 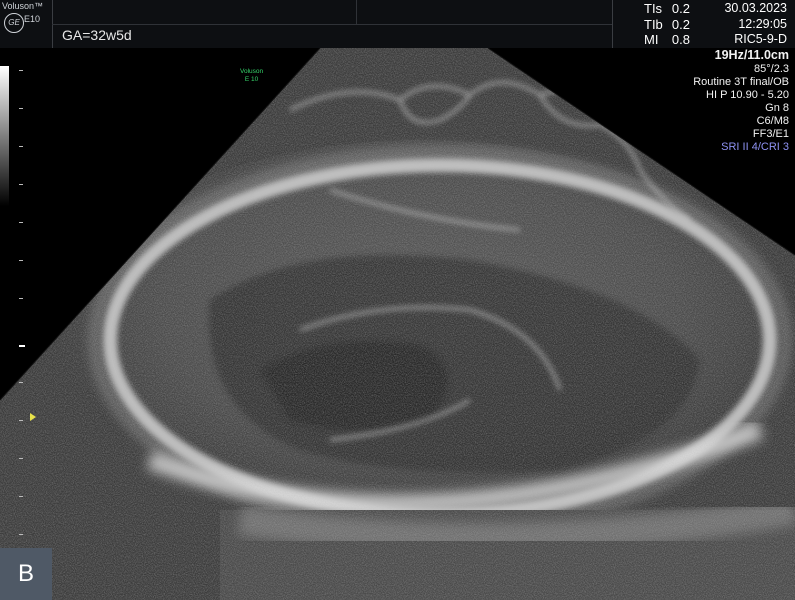 What do you see at coordinates (97, 35) in the screenshot?
I see `gestational-age: GA=32w5d` at bounding box center [97, 35].